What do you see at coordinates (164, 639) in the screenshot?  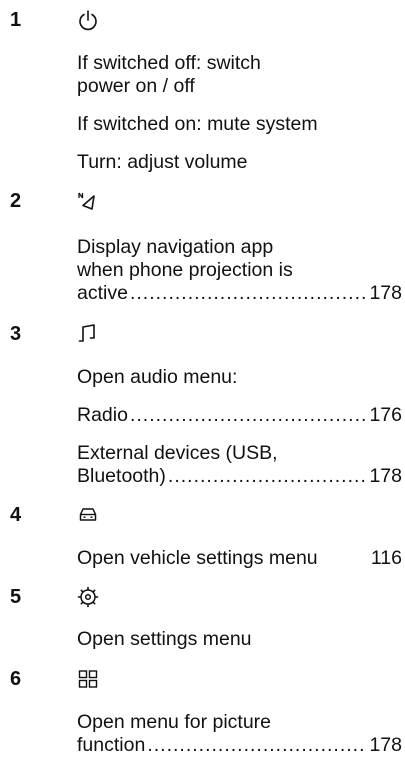 I see `entry-open-settings: Open settings menu` at bounding box center [164, 639].